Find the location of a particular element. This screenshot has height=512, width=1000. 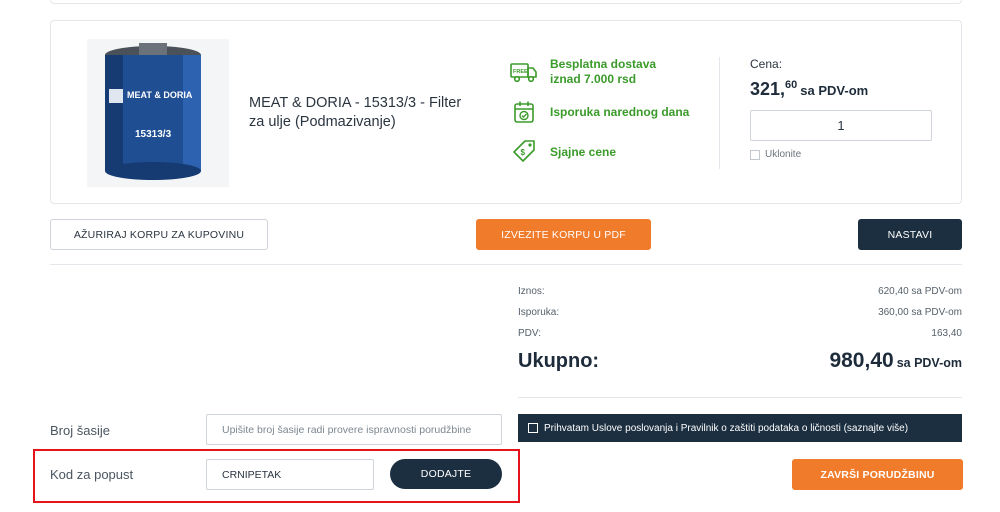

remove-label: Uklonite is located at coordinates (783, 154).